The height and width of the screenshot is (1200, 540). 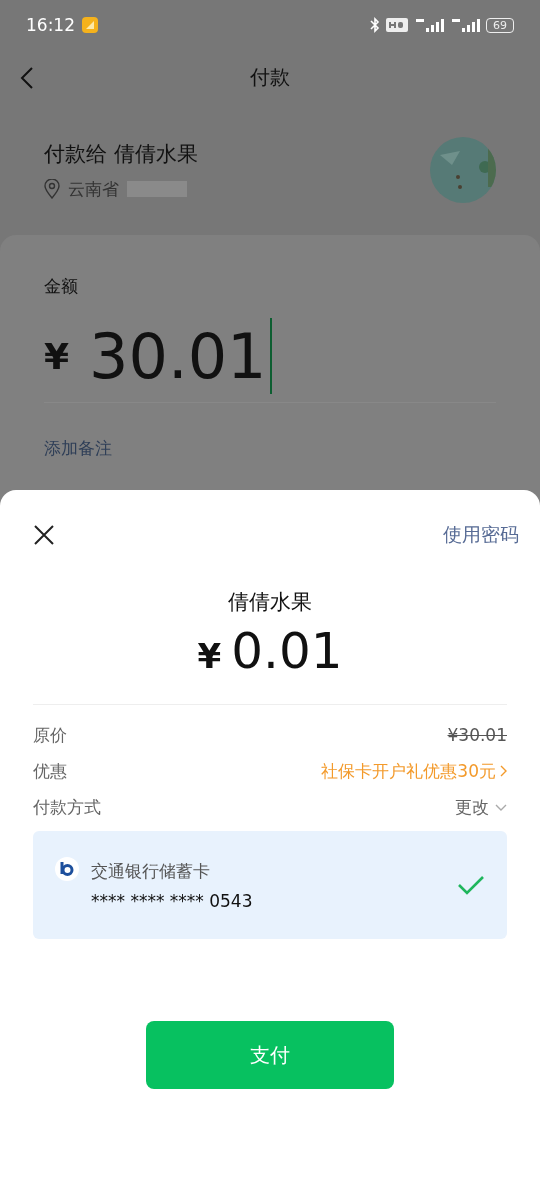 What do you see at coordinates (178, 356) in the screenshot?
I see `amount-input: 30.01` at bounding box center [178, 356].